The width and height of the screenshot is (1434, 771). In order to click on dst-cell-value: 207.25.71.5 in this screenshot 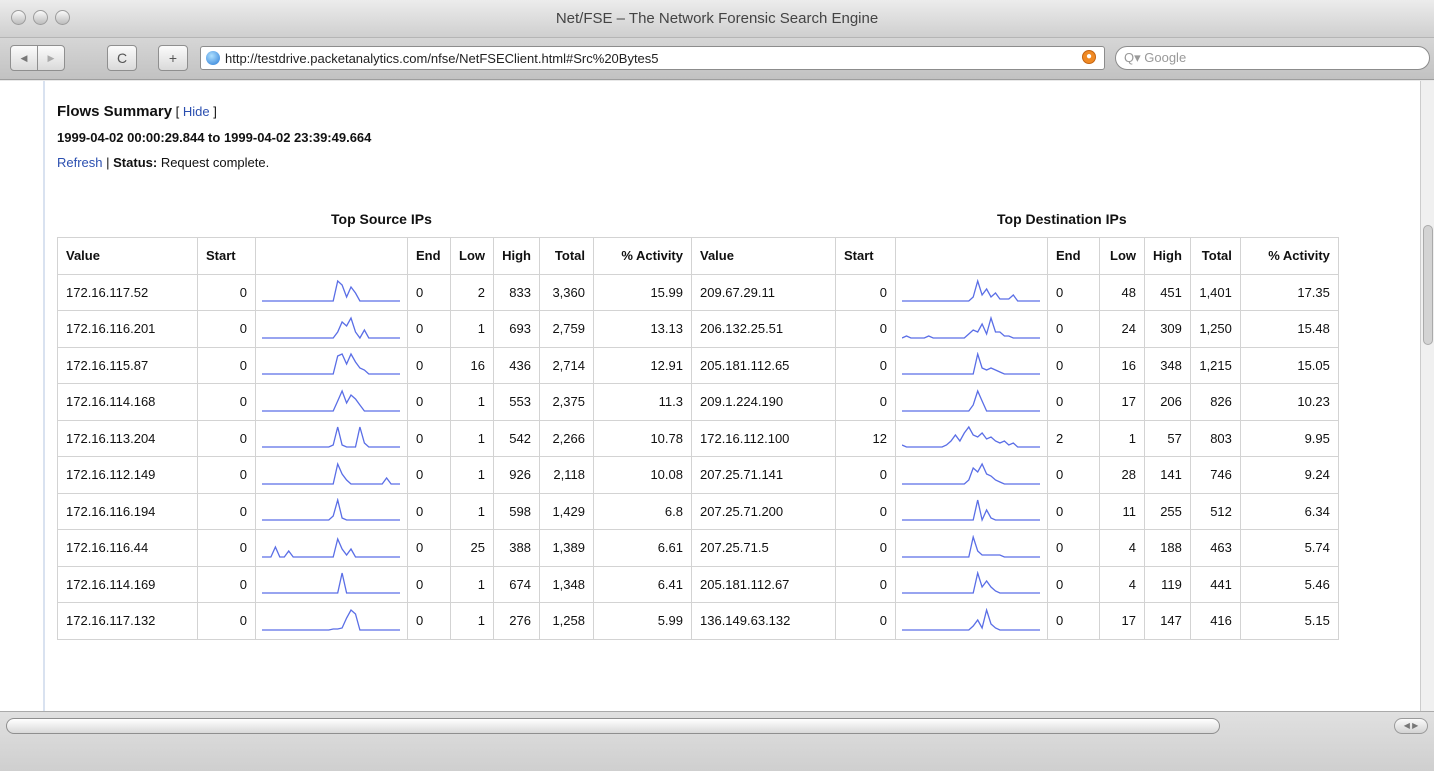, I will do `click(763, 548)`.